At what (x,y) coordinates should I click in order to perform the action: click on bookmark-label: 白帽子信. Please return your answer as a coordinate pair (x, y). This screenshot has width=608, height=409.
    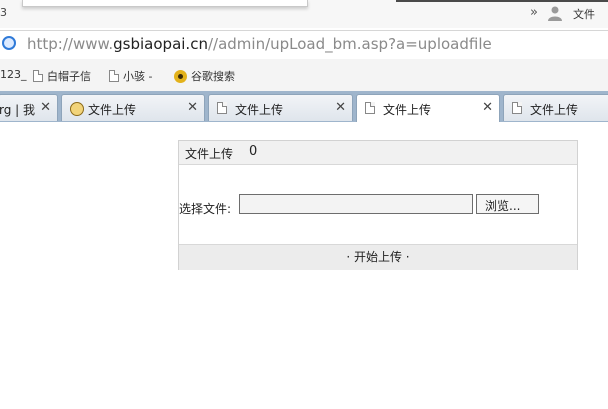
    Looking at the image, I should click on (69, 76).